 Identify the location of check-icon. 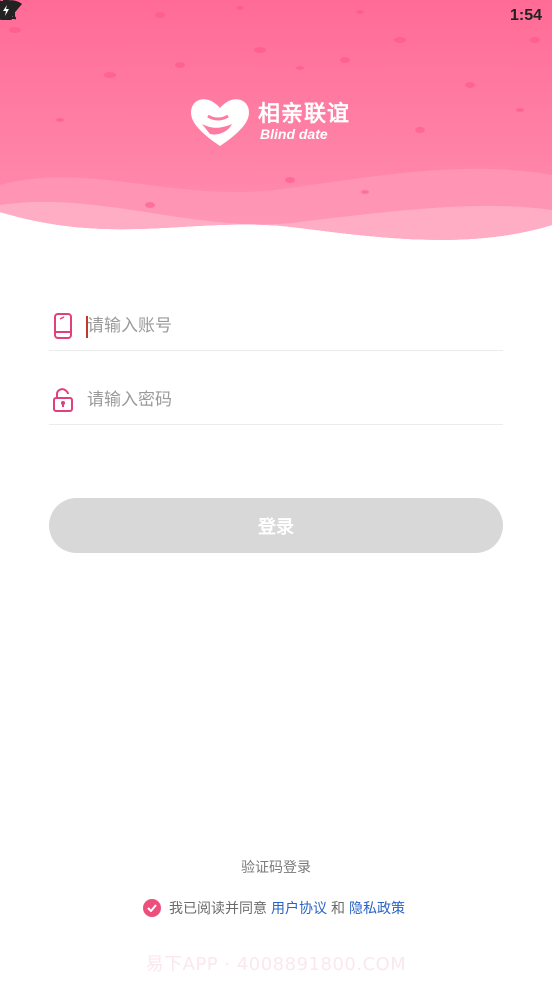
(152, 908).